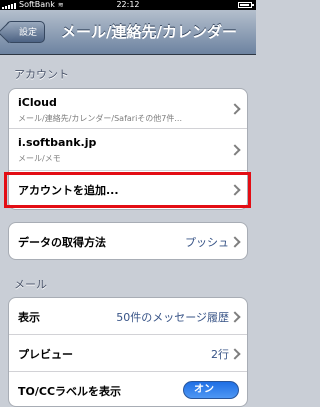  Describe the element at coordinates (62, 242) in the screenshot. I see `fetch-label: データの取得方法` at that location.